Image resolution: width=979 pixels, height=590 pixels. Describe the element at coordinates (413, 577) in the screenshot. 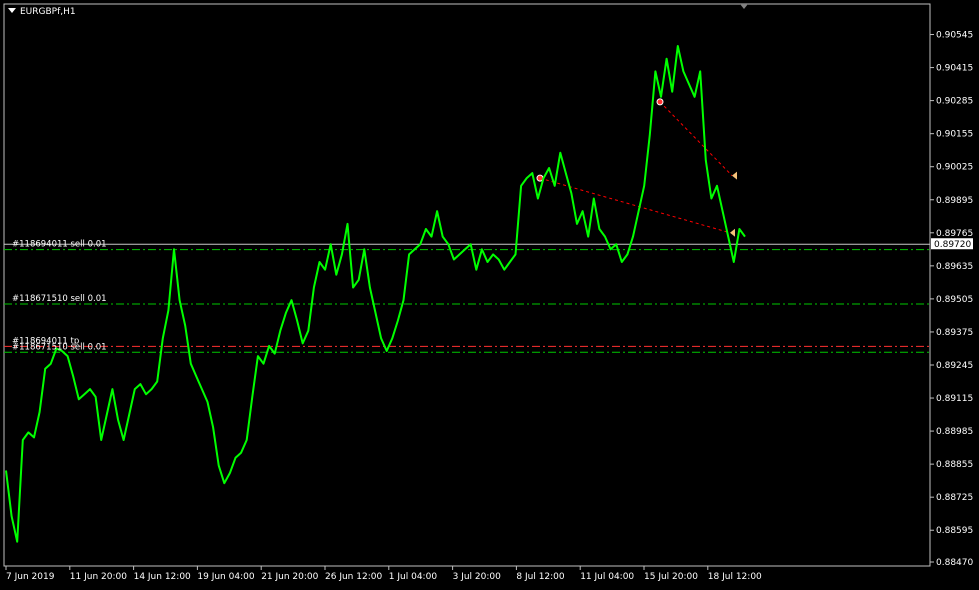

I see `x-tick-label: 1 Jul 04:00` at that location.